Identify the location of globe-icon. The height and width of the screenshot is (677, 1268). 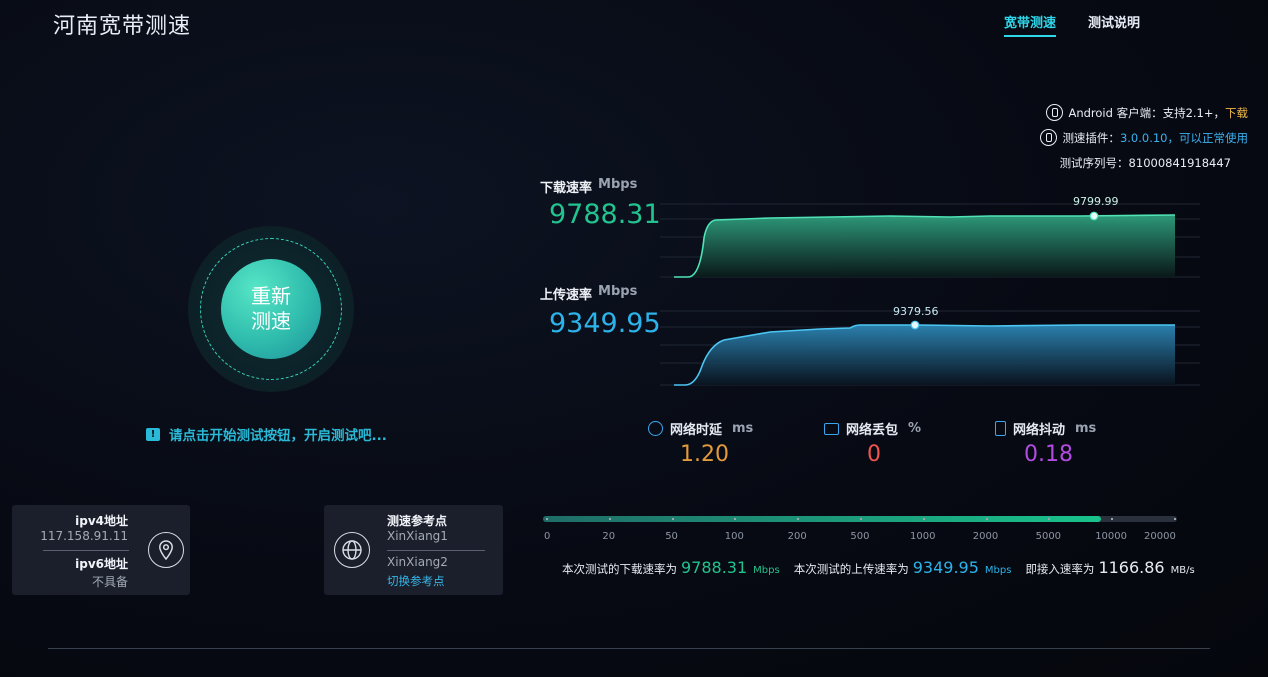
(352, 550).